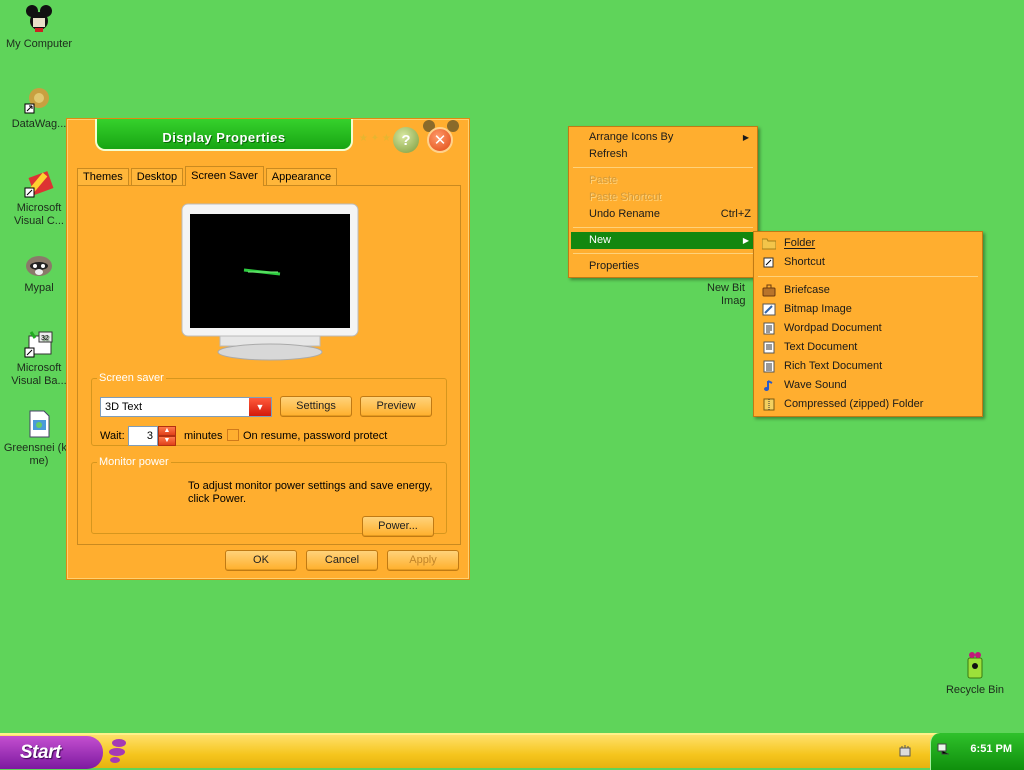 The height and width of the screenshot is (770, 1024). Describe the element at coordinates (735, 214) in the screenshot. I see `shortcut-text: Ctrl+Z` at that location.